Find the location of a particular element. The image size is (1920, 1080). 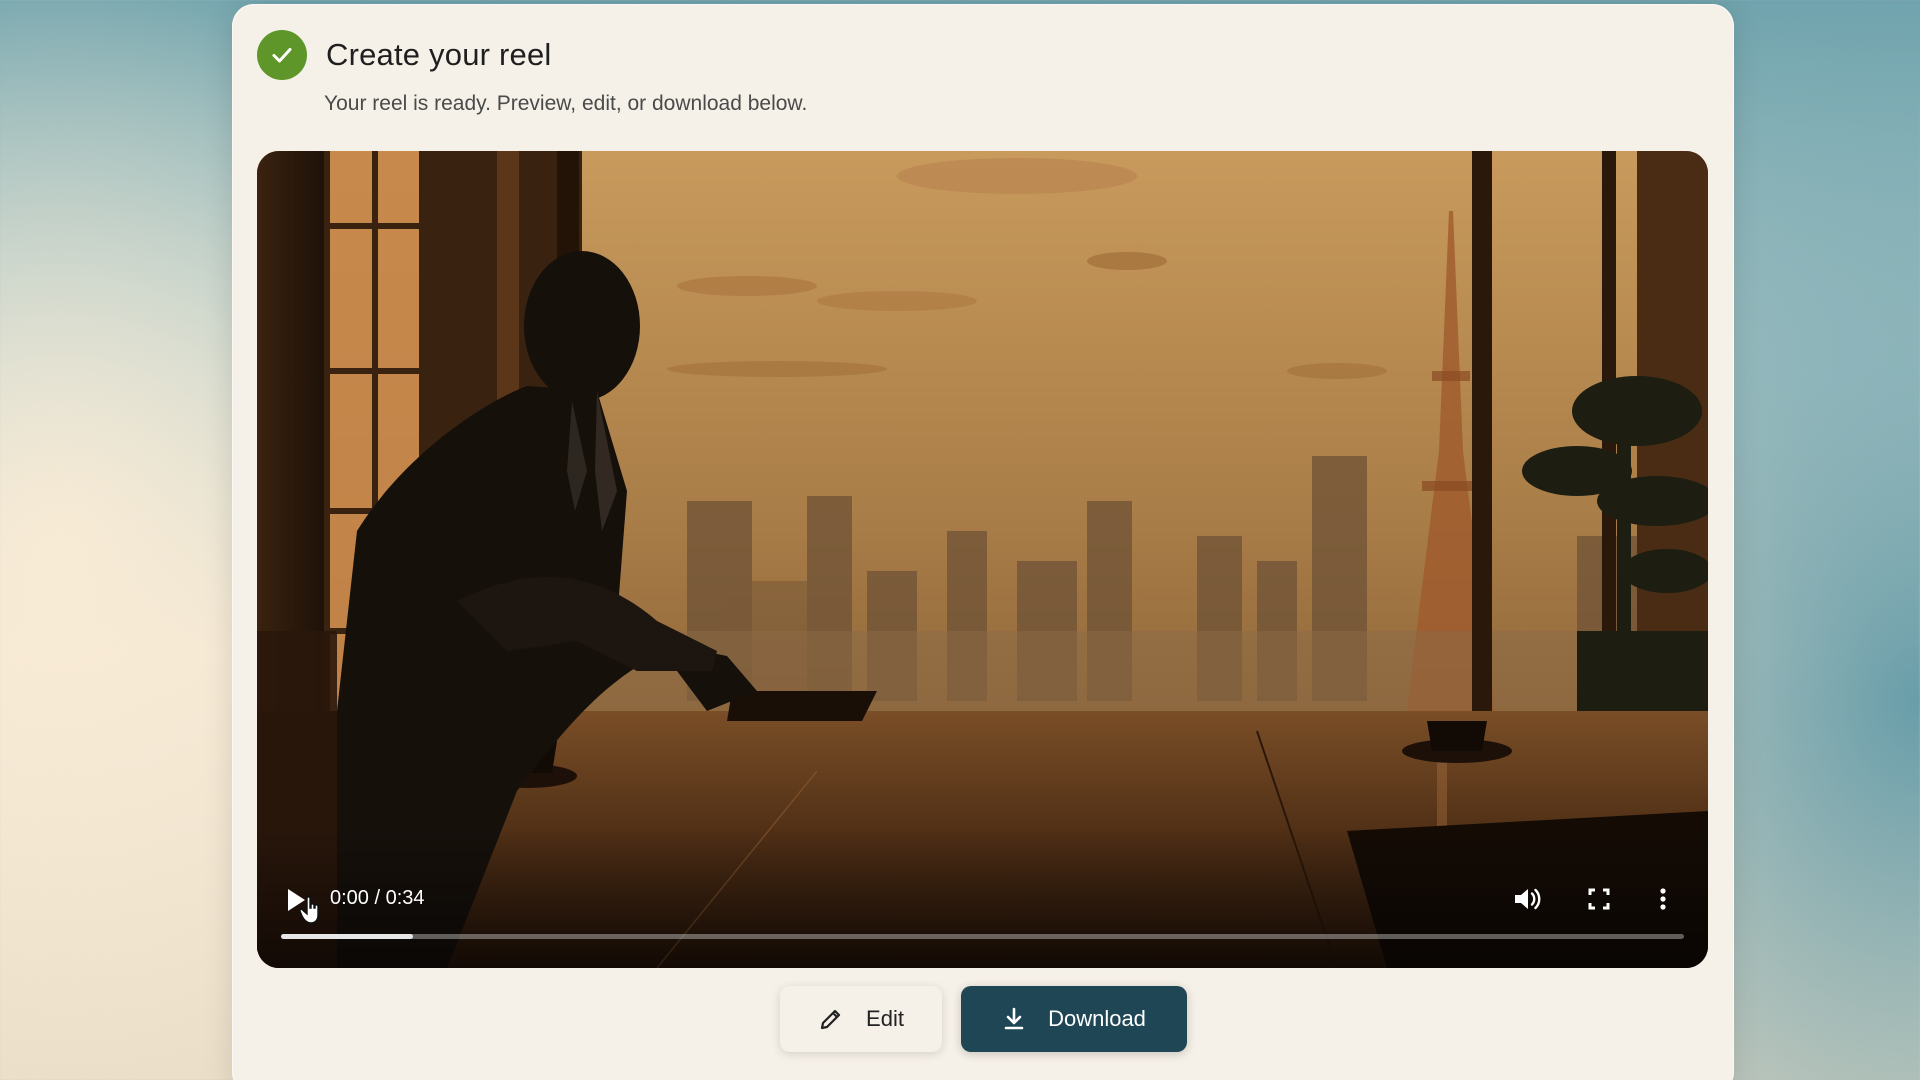

more-options-button is located at coordinates (1663, 899).